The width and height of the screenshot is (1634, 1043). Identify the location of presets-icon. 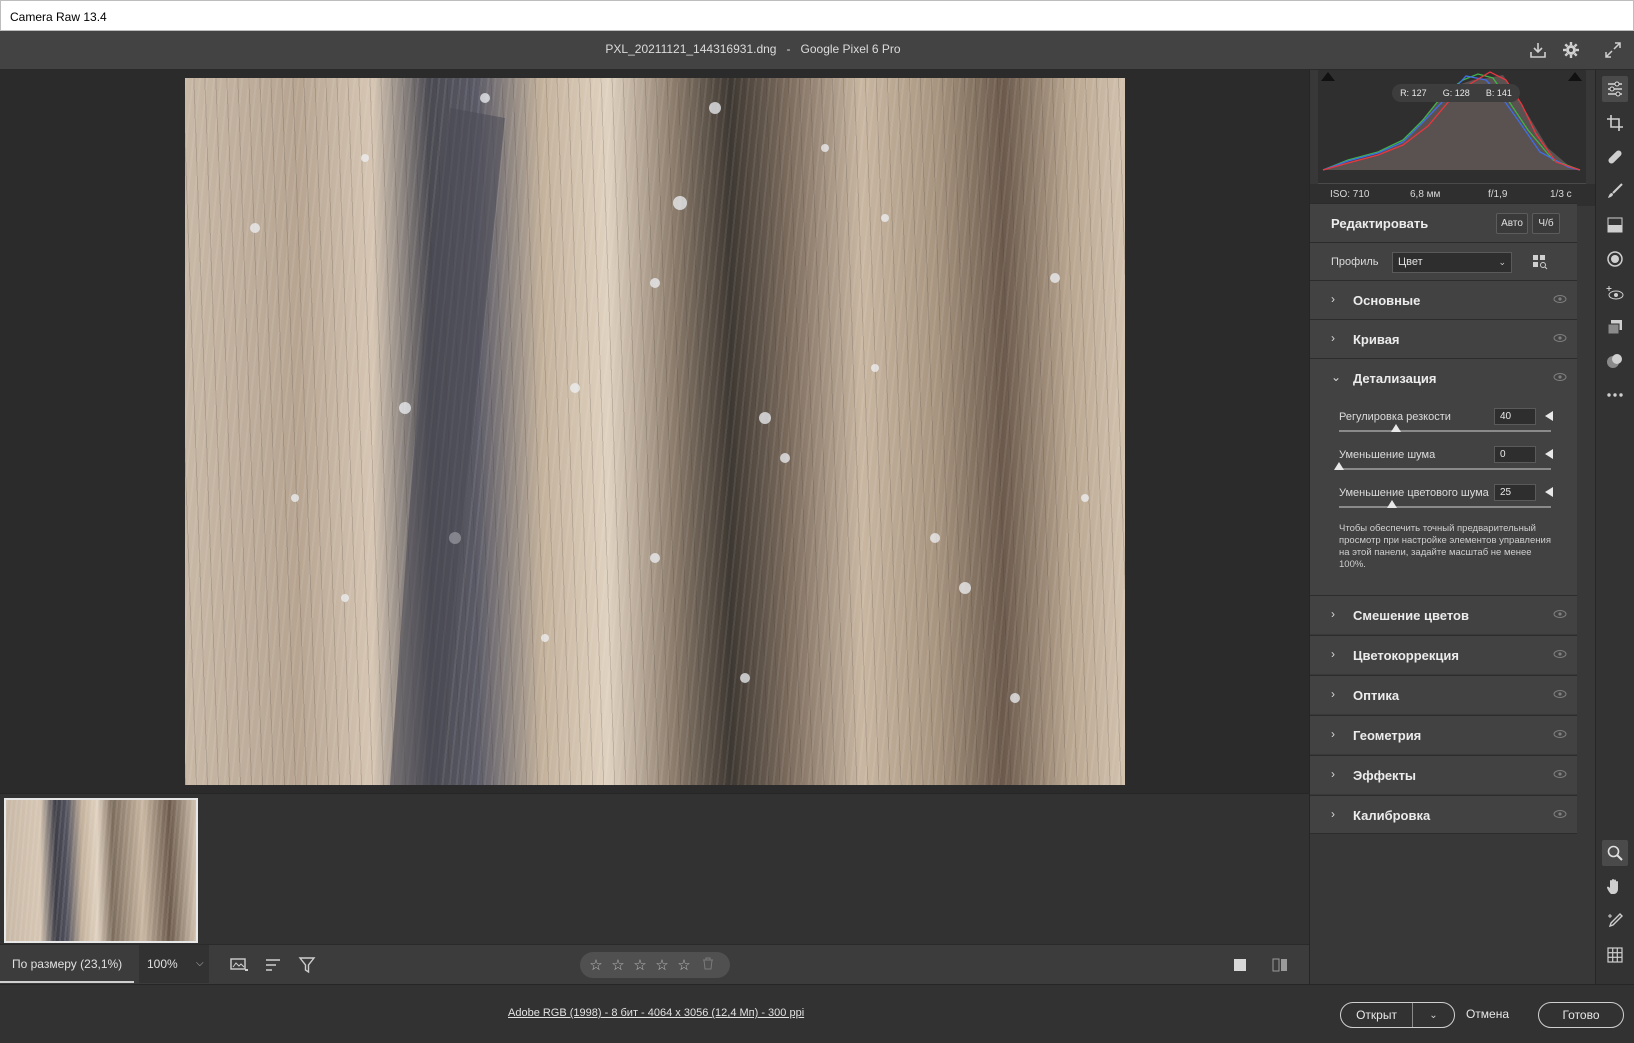
(1615, 361).